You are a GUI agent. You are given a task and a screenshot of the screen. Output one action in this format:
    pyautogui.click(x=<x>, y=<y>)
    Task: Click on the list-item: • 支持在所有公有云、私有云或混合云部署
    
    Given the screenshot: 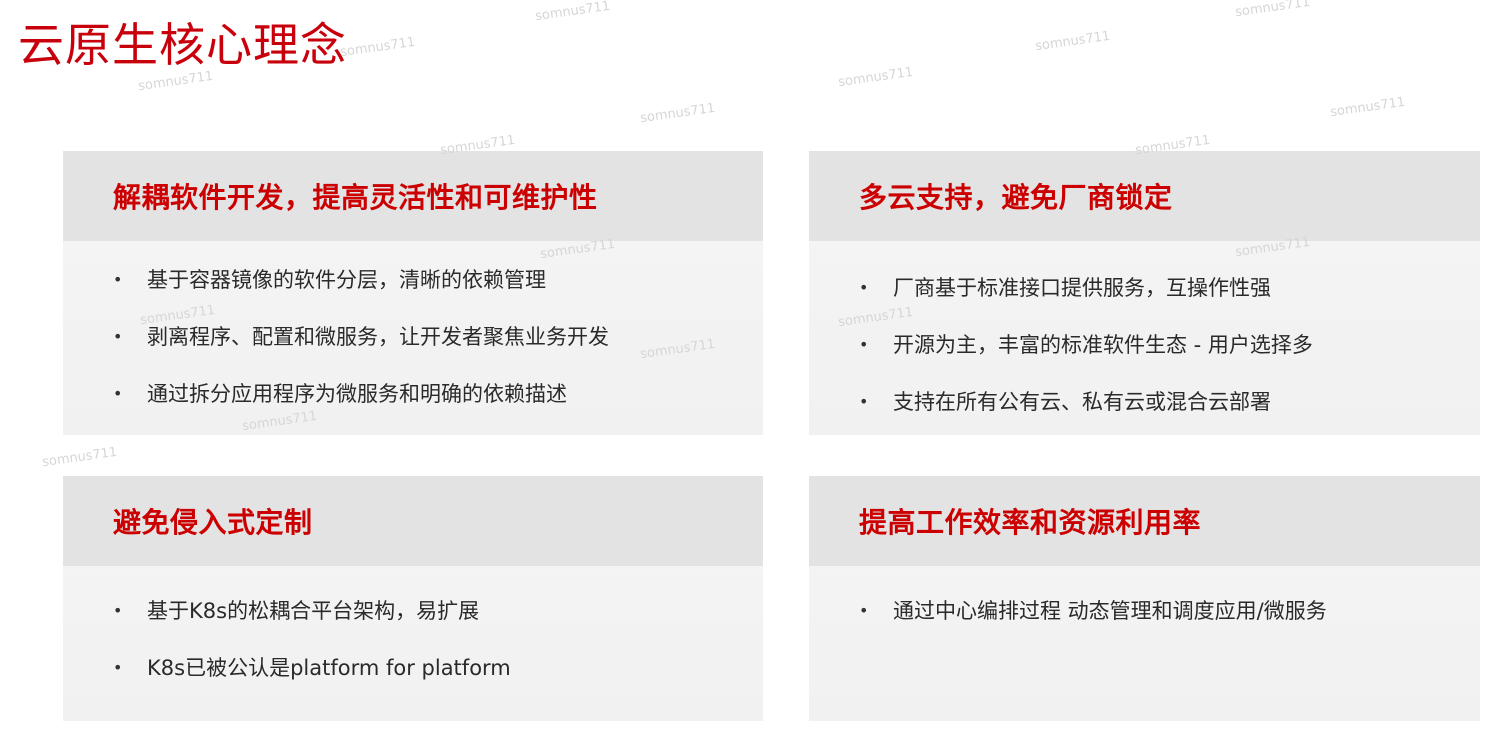 What is the action you would take?
    pyautogui.click(x=1169, y=413)
    